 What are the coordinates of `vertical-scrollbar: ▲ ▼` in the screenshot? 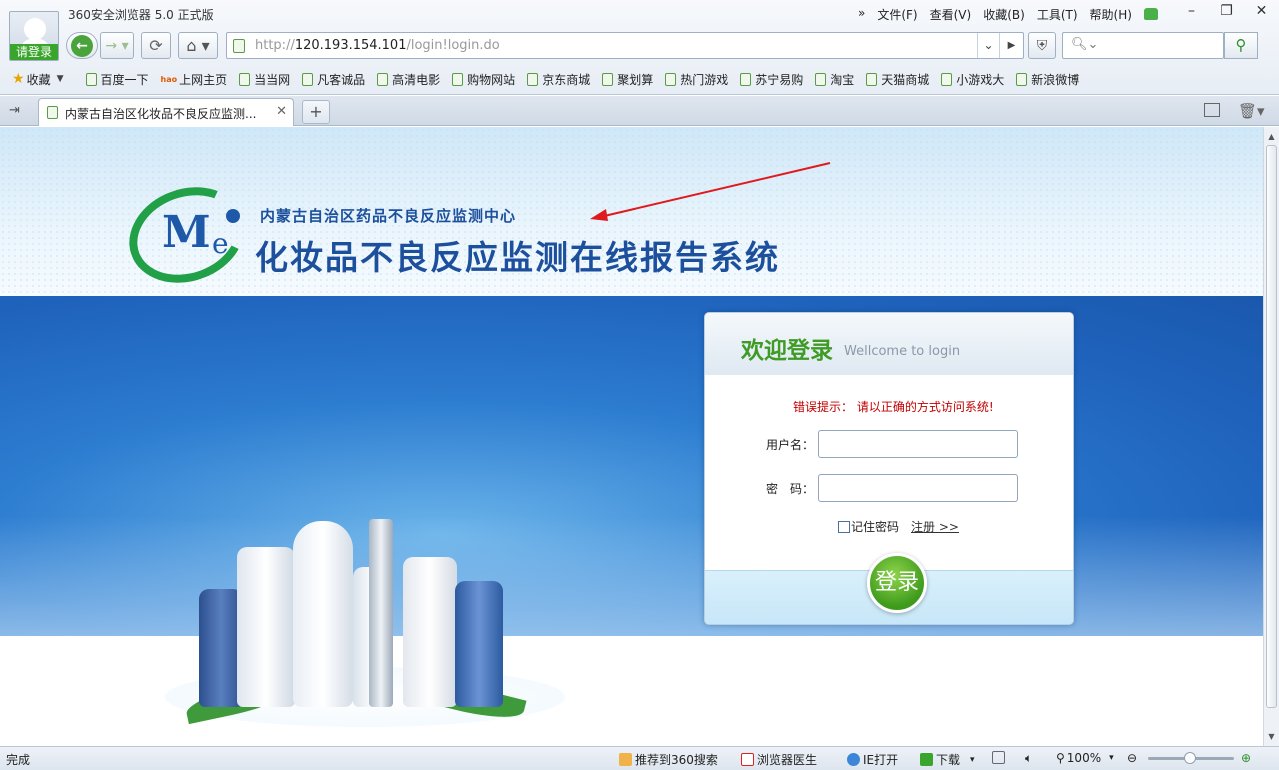 It's located at (1271, 436).